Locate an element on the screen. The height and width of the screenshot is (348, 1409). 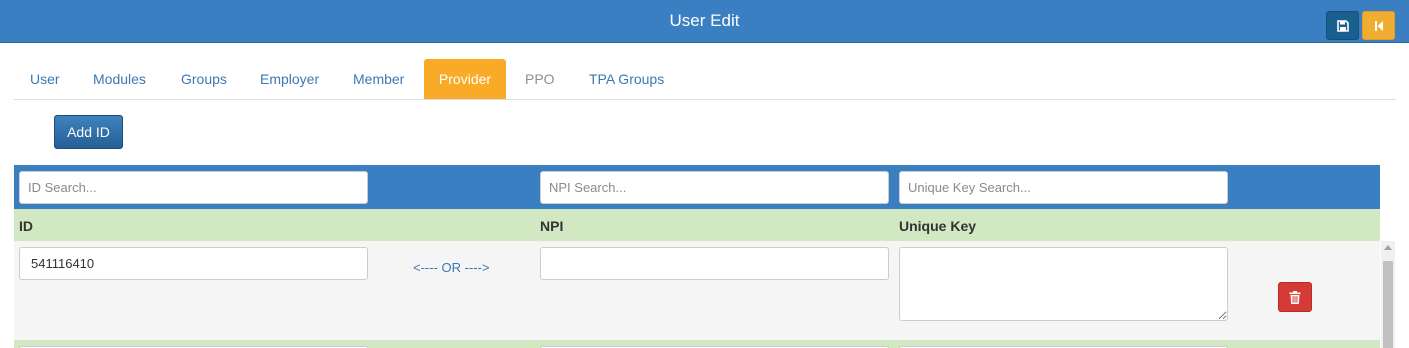
scroll-up-arrow-icon is located at coordinates (1388, 247).